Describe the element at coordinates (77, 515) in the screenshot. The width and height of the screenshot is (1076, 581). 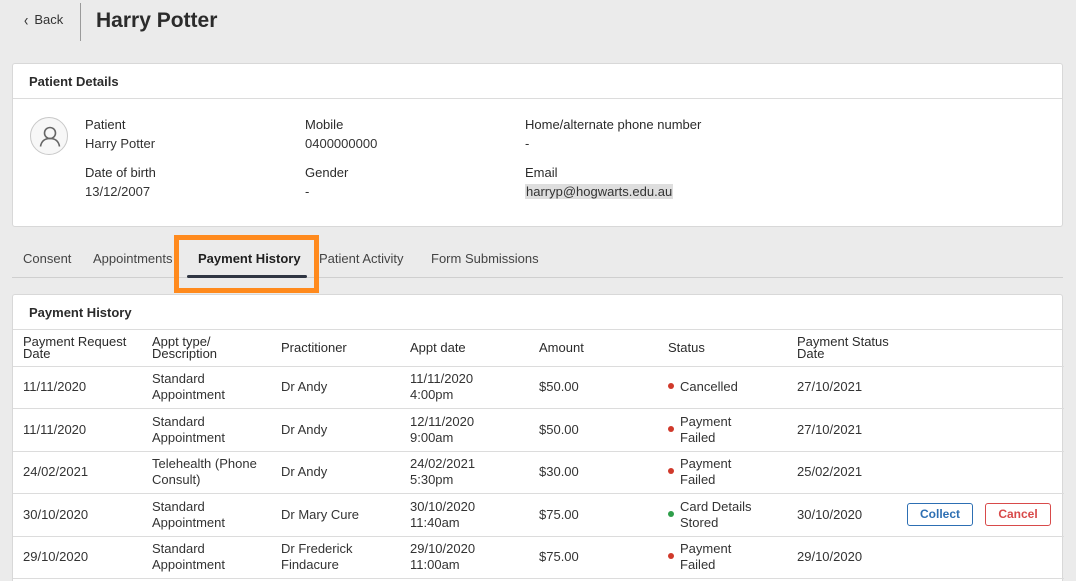
I see `request-date-cell: 30/10/2020` at that location.